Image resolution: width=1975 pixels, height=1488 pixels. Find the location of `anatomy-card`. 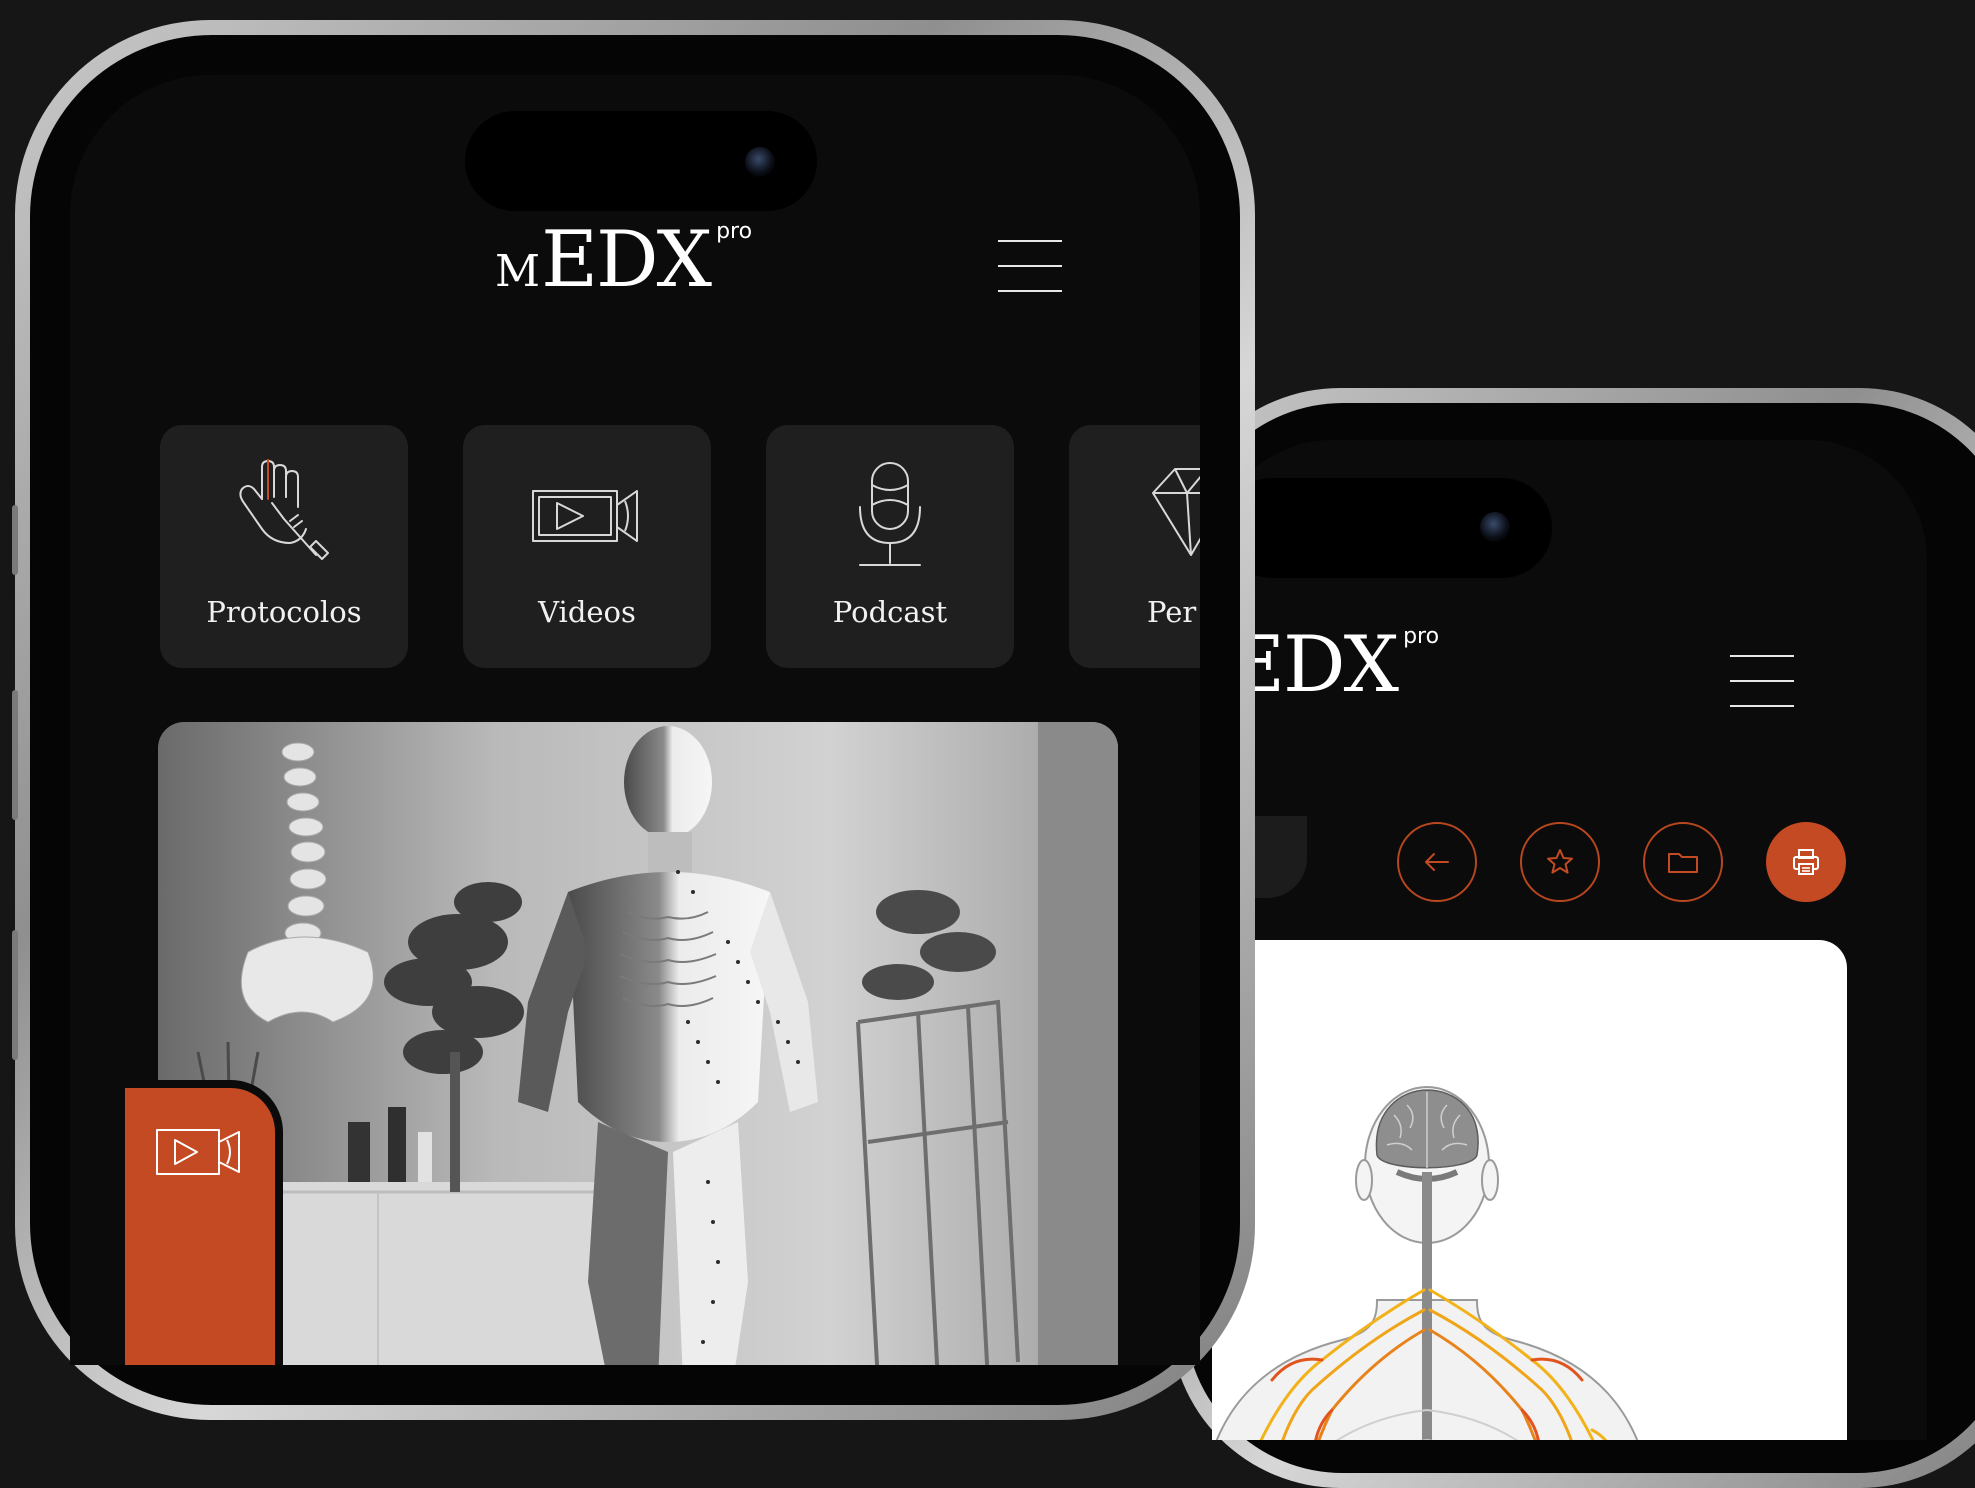

anatomy-card is located at coordinates (1529, 1190).